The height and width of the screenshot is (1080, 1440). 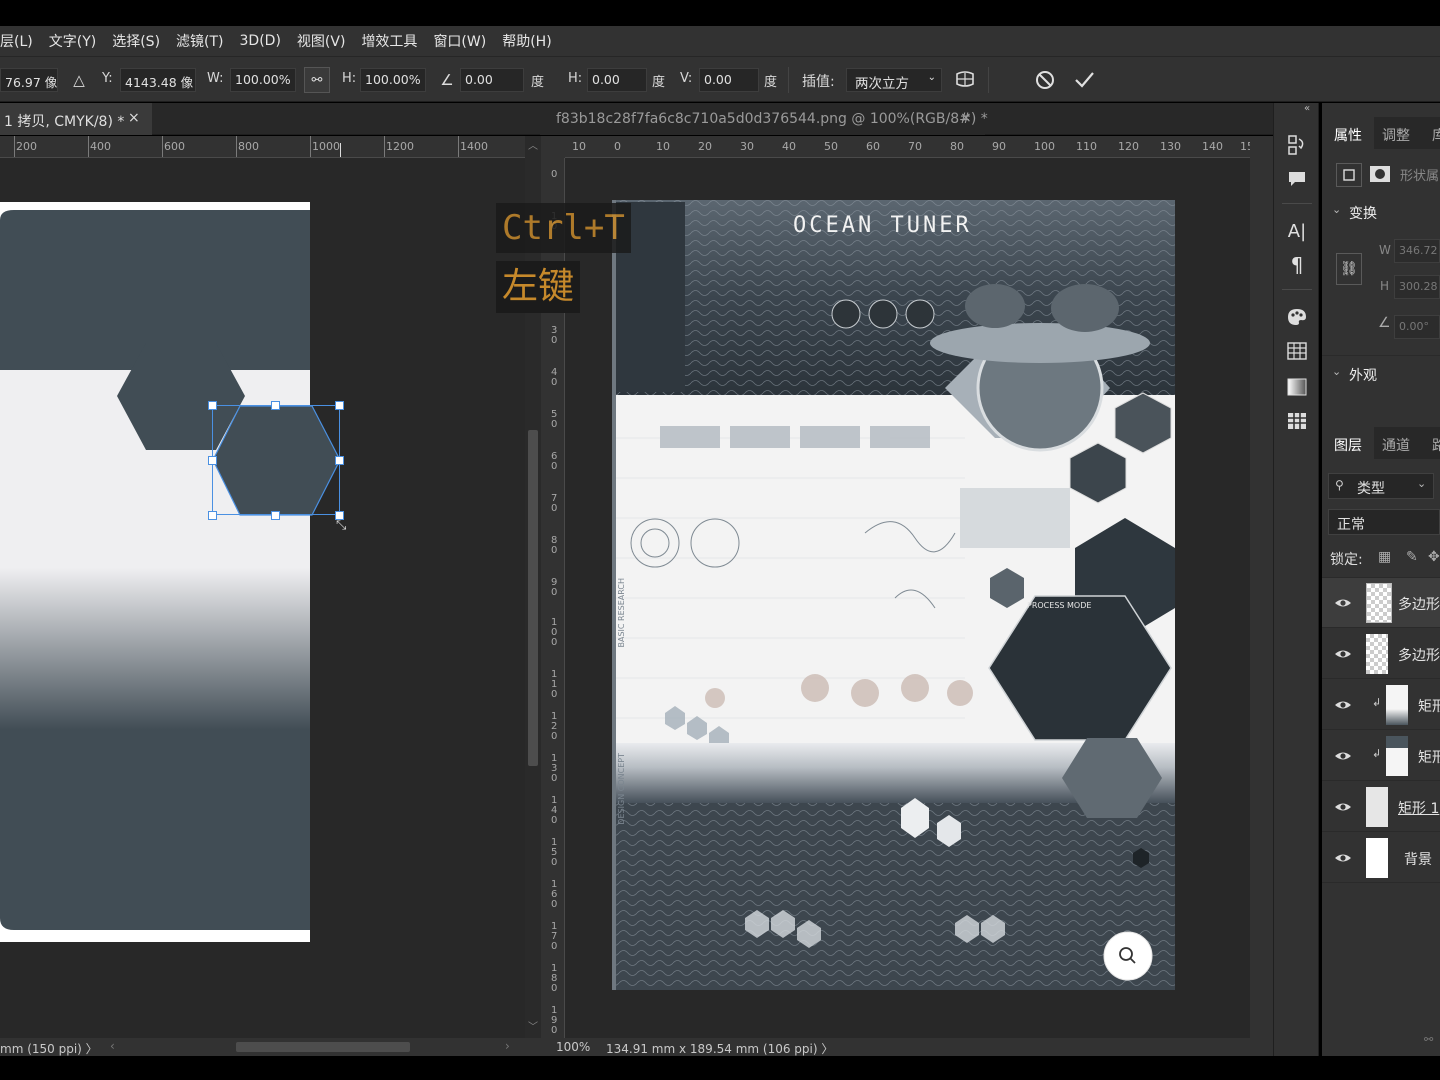 I want to click on tab-properties: 属性, so click(x=1348, y=133).